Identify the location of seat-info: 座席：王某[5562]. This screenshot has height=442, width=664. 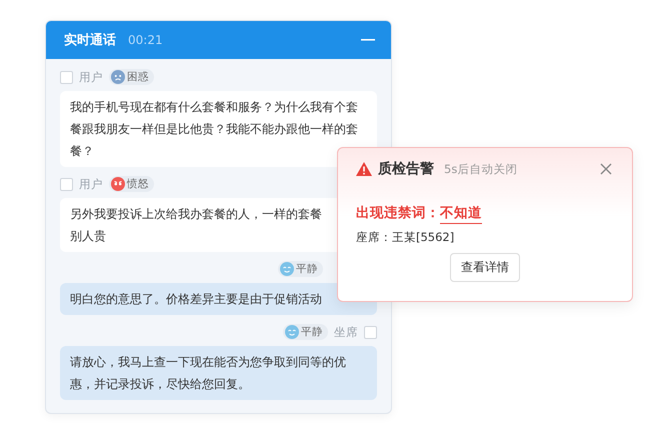
(406, 237).